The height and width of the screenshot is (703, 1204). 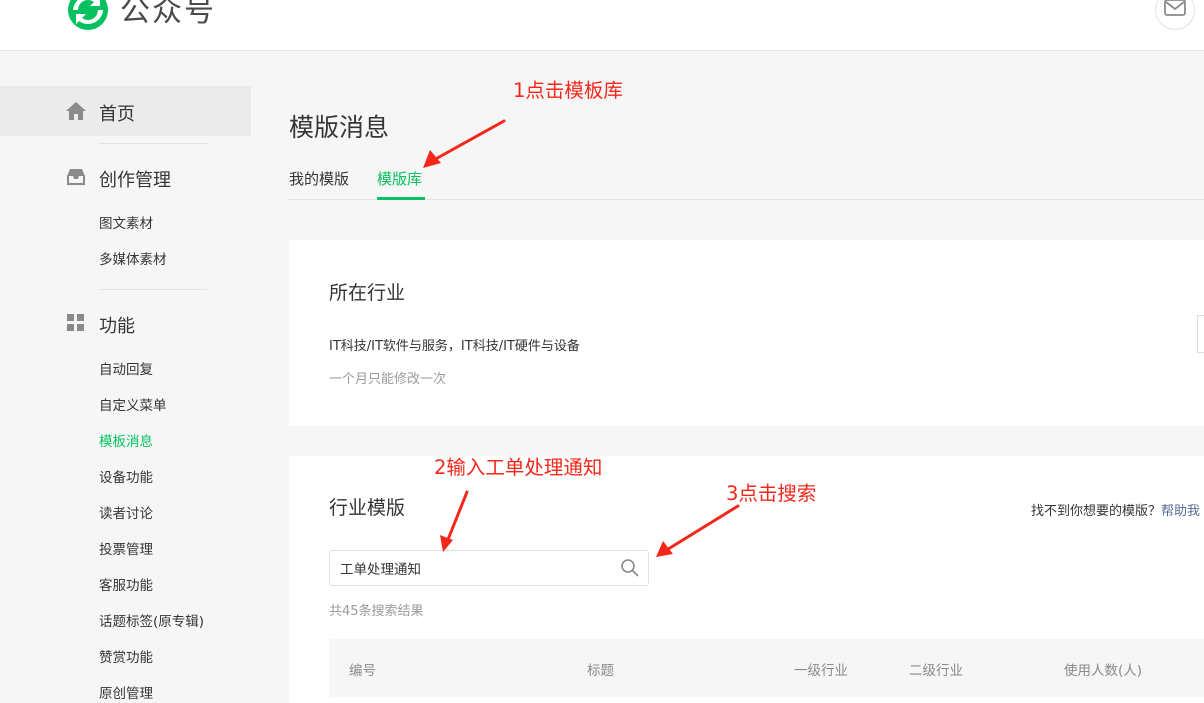 I want to click on arrow-step2, so click(x=454, y=521).